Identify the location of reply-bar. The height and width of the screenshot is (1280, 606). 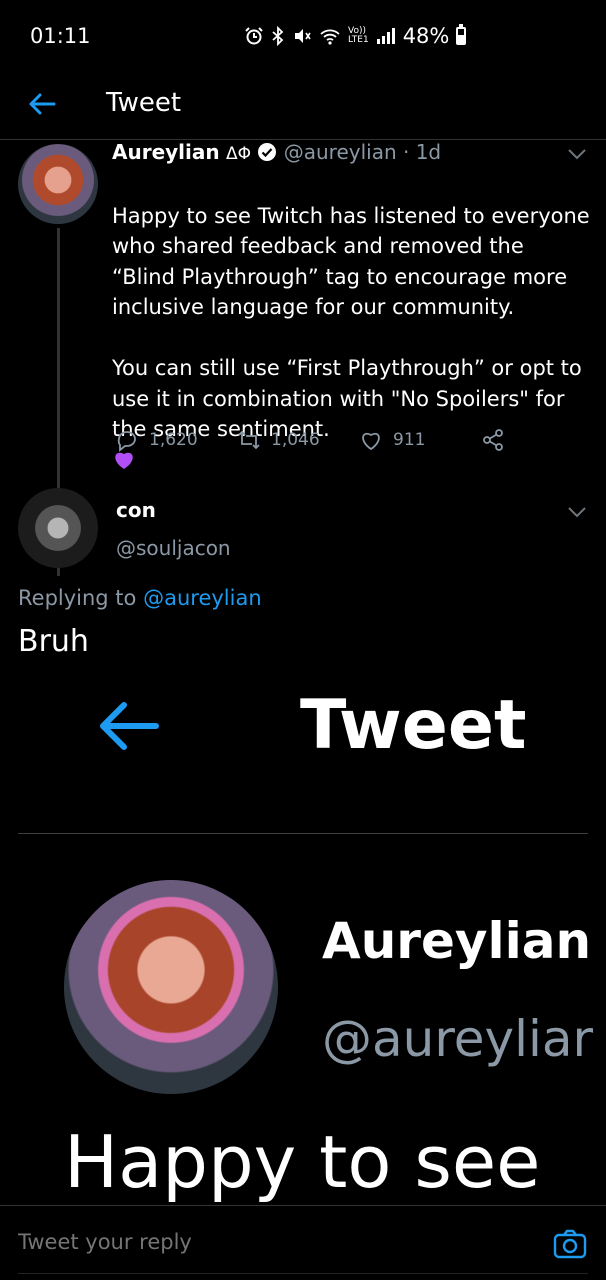
(303, 1242).